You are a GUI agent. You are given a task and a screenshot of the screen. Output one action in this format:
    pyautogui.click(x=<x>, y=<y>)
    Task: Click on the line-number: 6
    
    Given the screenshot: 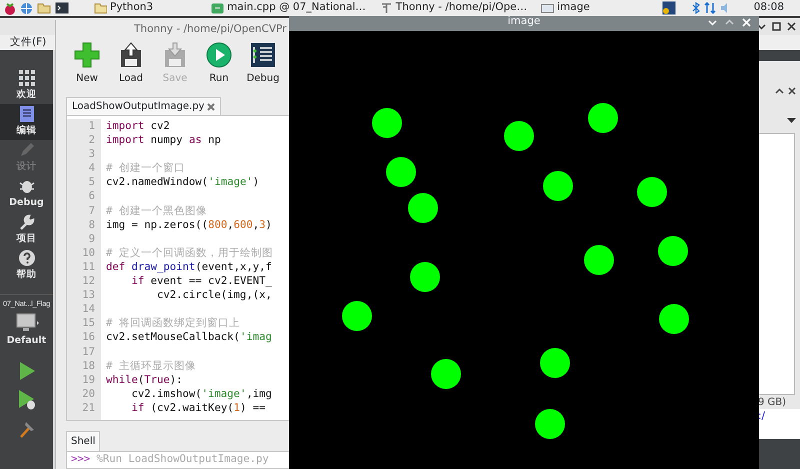 What is the action you would take?
    pyautogui.click(x=84, y=196)
    